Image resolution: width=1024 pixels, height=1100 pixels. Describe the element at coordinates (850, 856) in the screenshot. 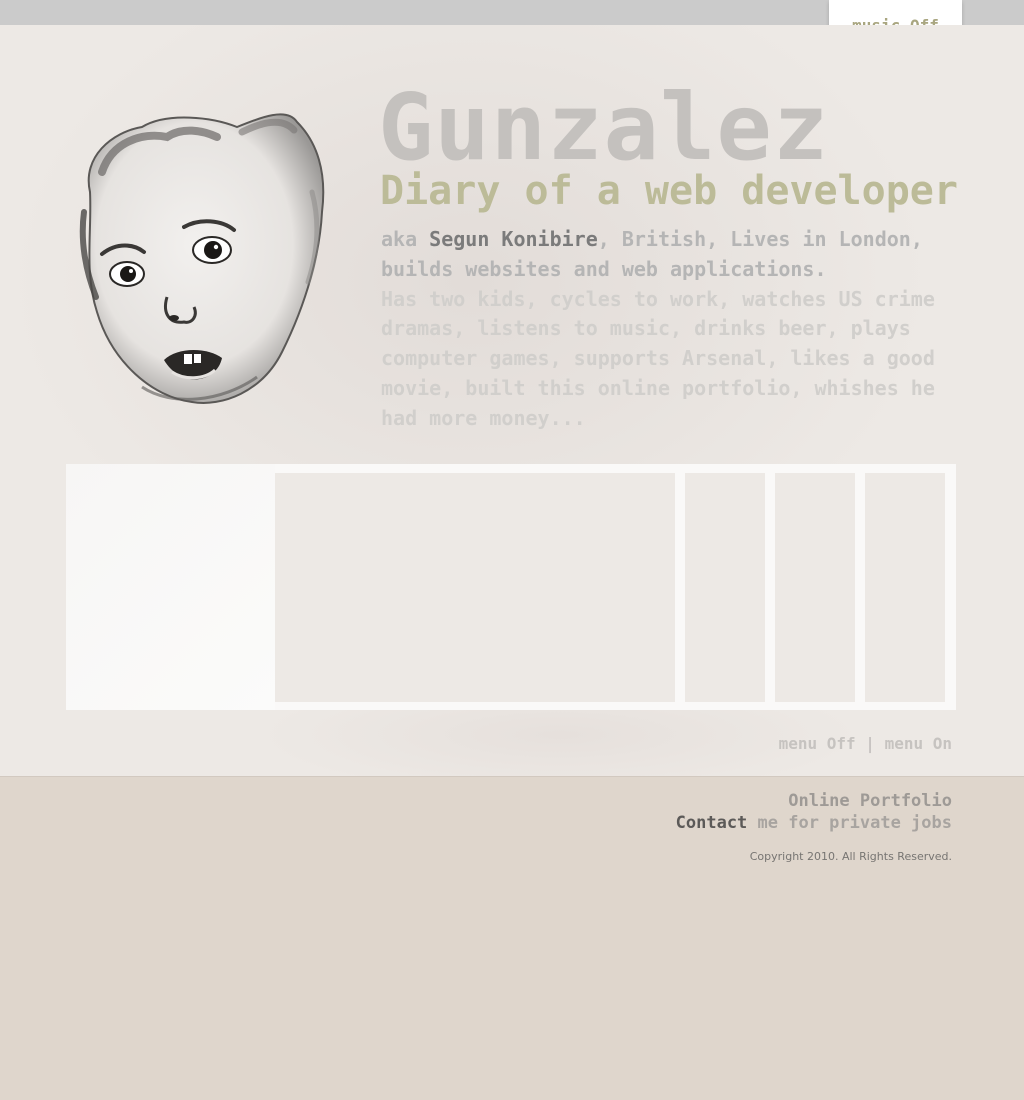

I see `copyright-text: Copyright 2010. All Rights Reserved.` at that location.